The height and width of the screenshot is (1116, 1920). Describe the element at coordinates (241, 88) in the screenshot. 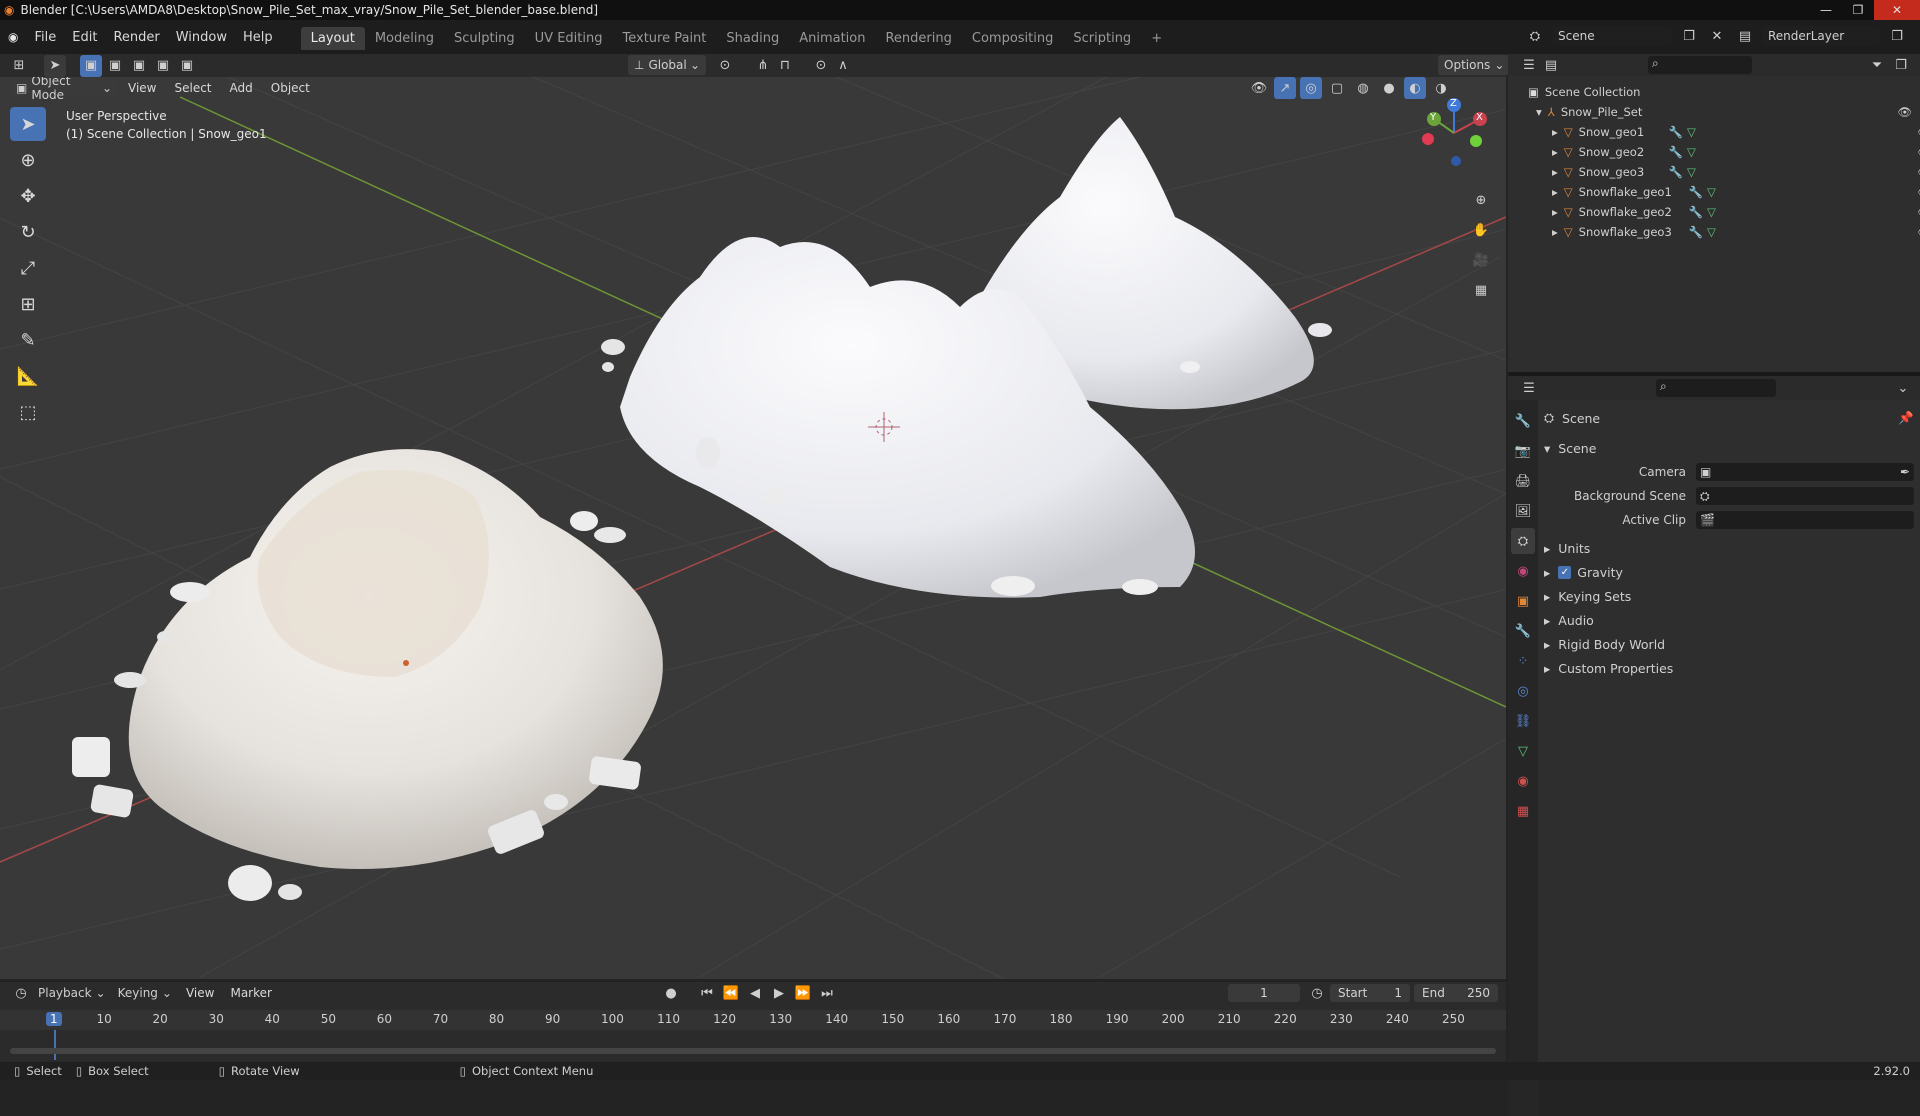

I see `viewport-menu-add: Add` at that location.